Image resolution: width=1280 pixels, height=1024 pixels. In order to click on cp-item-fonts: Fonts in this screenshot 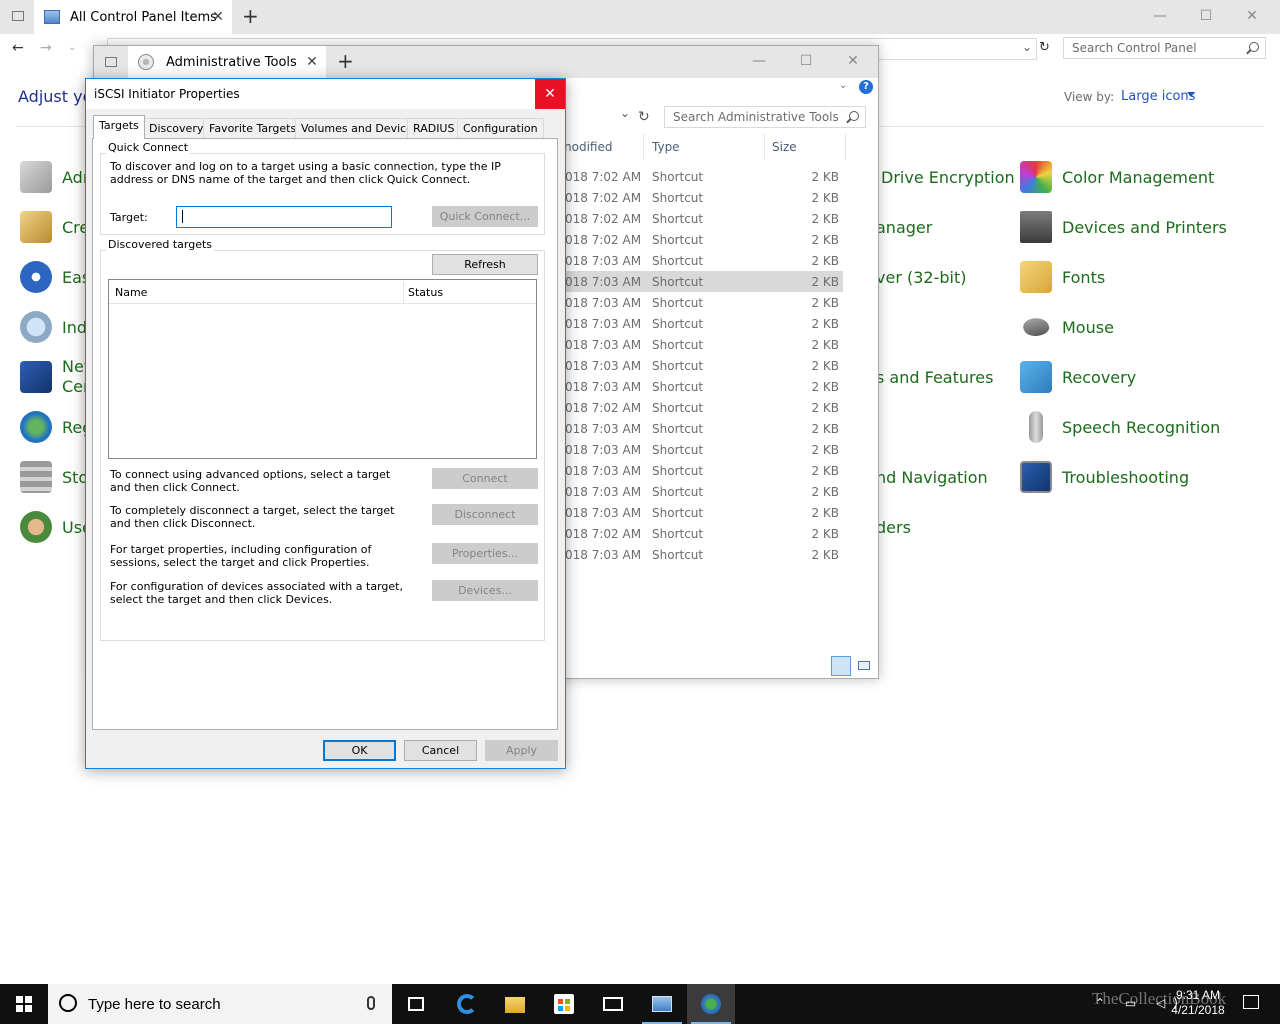, I will do `click(1062, 277)`.